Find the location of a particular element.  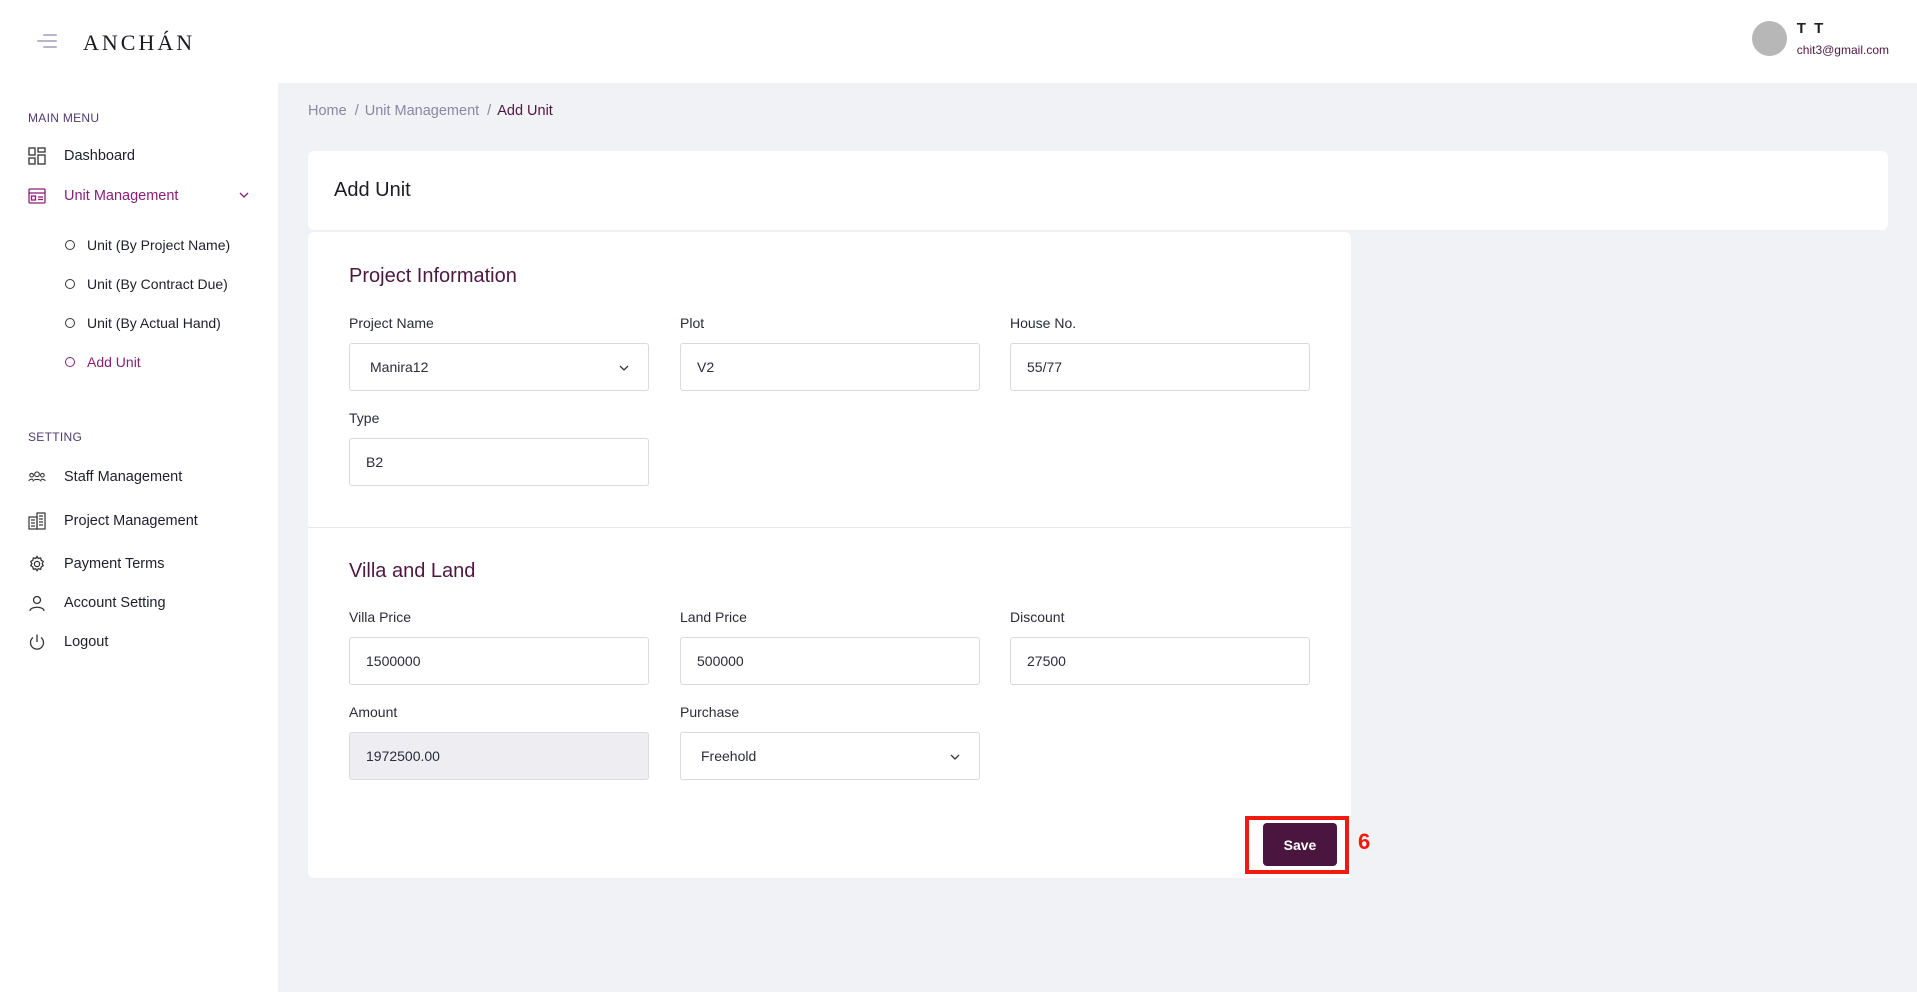

sidebar-item-label: Dashboard is located at coordinates (99, 156).